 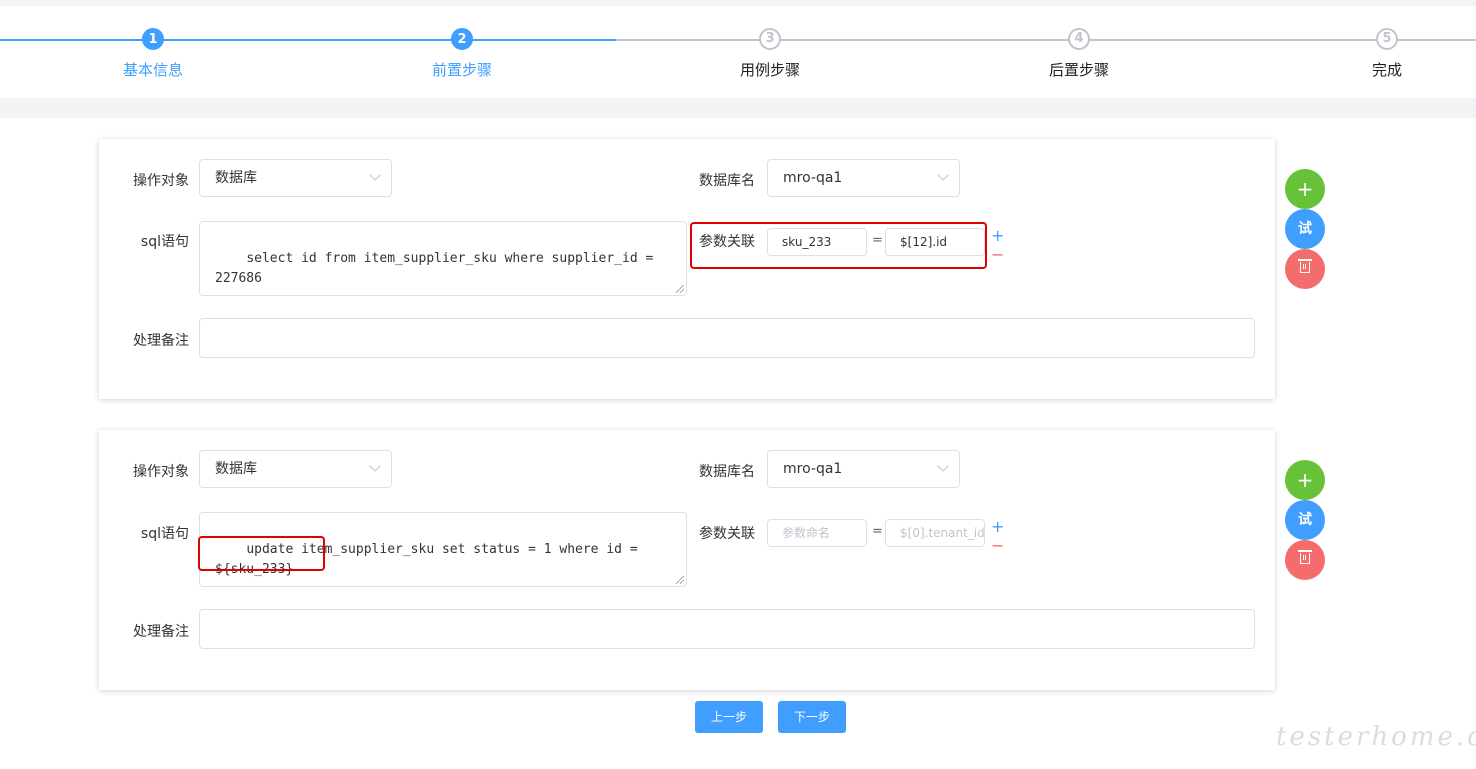 What do you see at coordinates (727, 534) in the screenshot?
I see `param-link-label: 参数关联` at bounding box center [727, 534].